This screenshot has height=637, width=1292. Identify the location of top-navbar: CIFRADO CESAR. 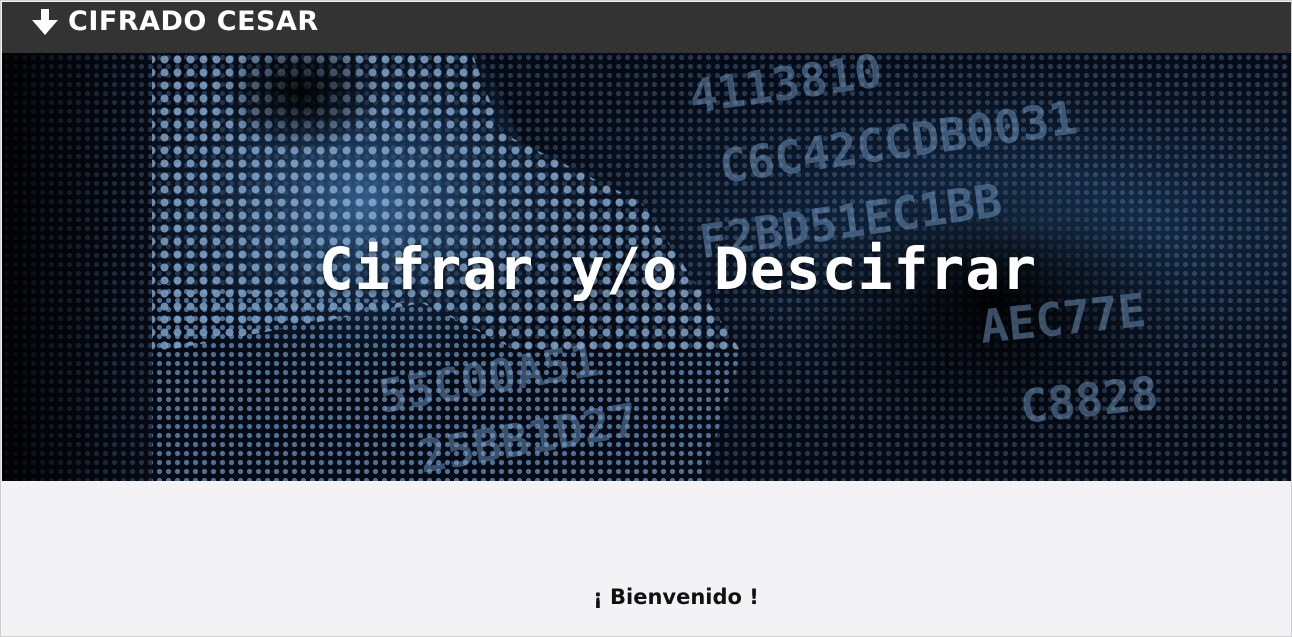
(646, 27).